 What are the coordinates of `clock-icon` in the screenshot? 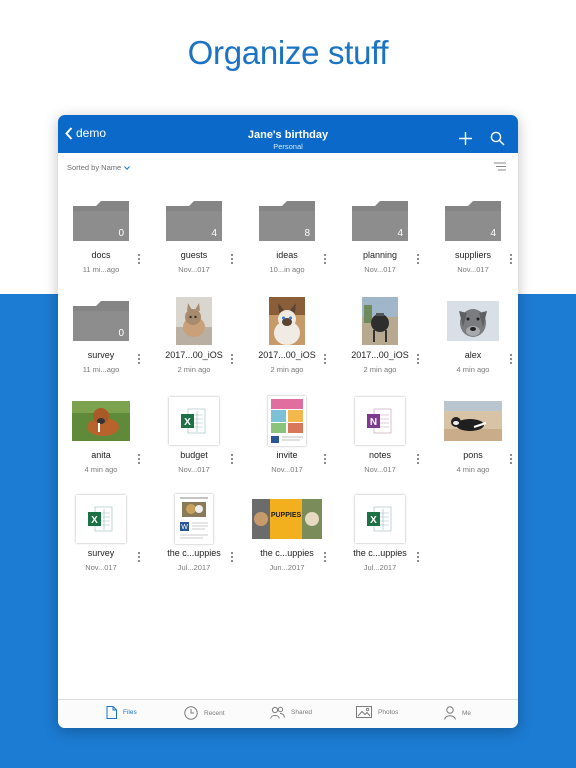 It's located at (194, 713).